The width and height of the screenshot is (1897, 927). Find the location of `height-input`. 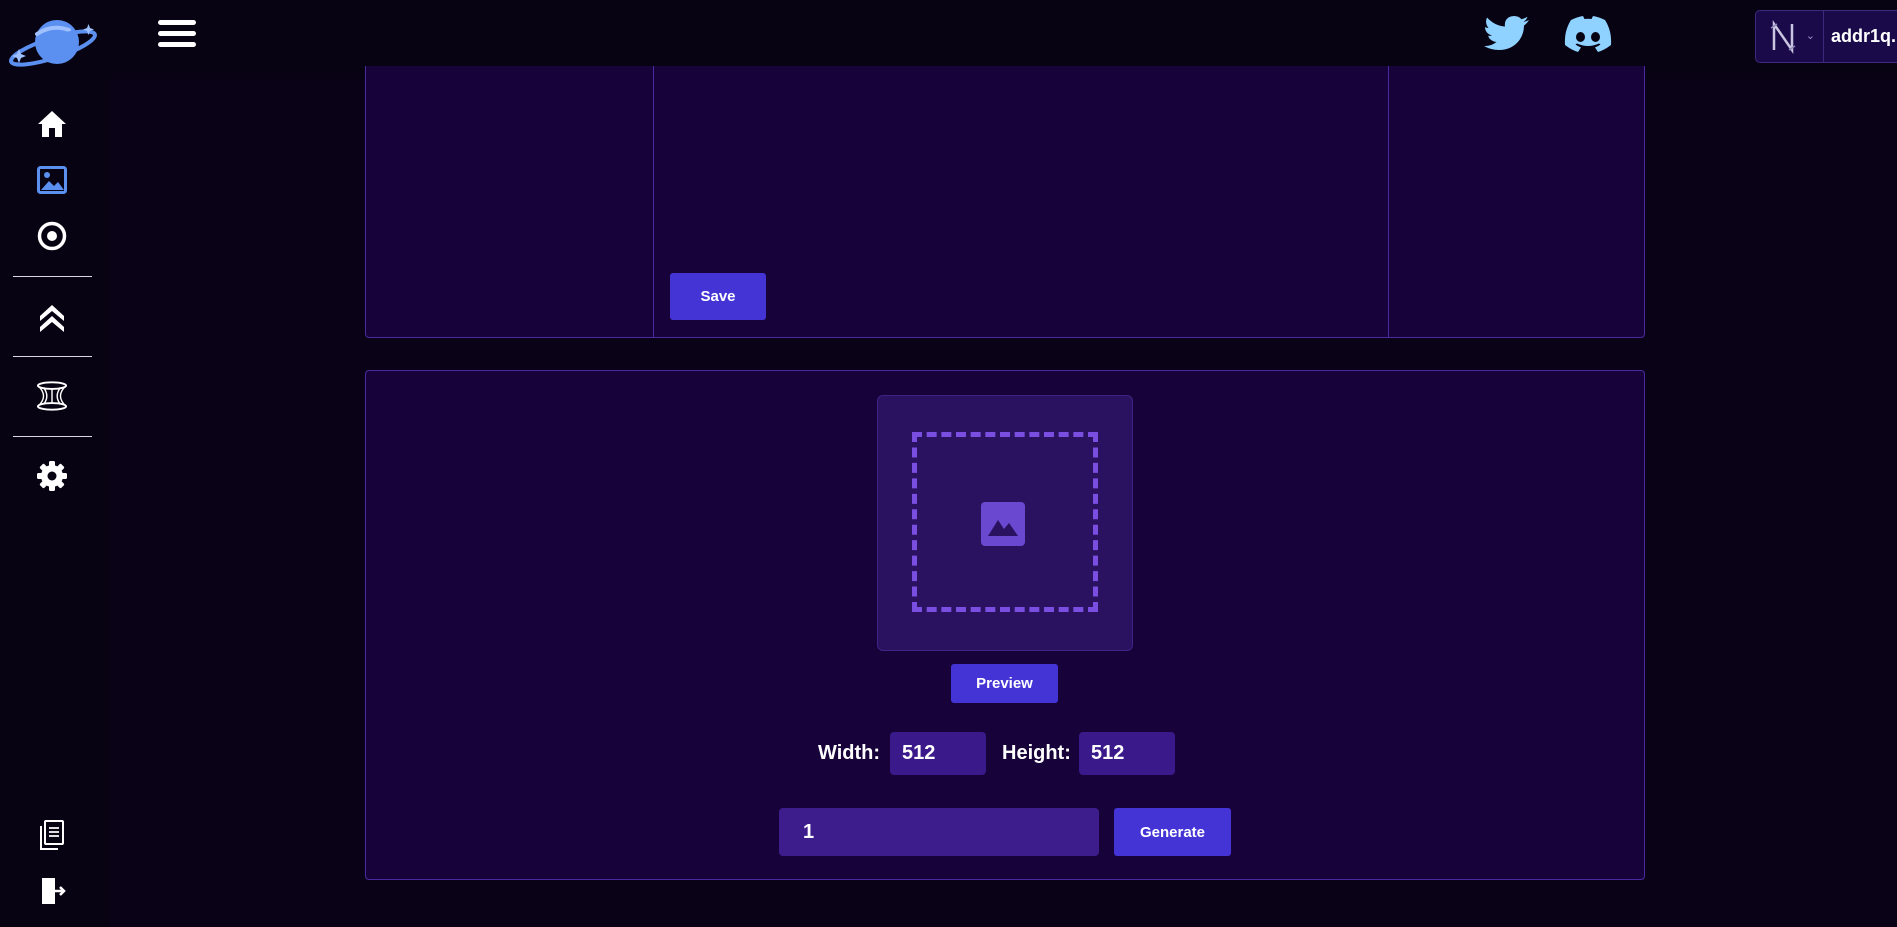

height-input is located at coordinates (1127, 753).